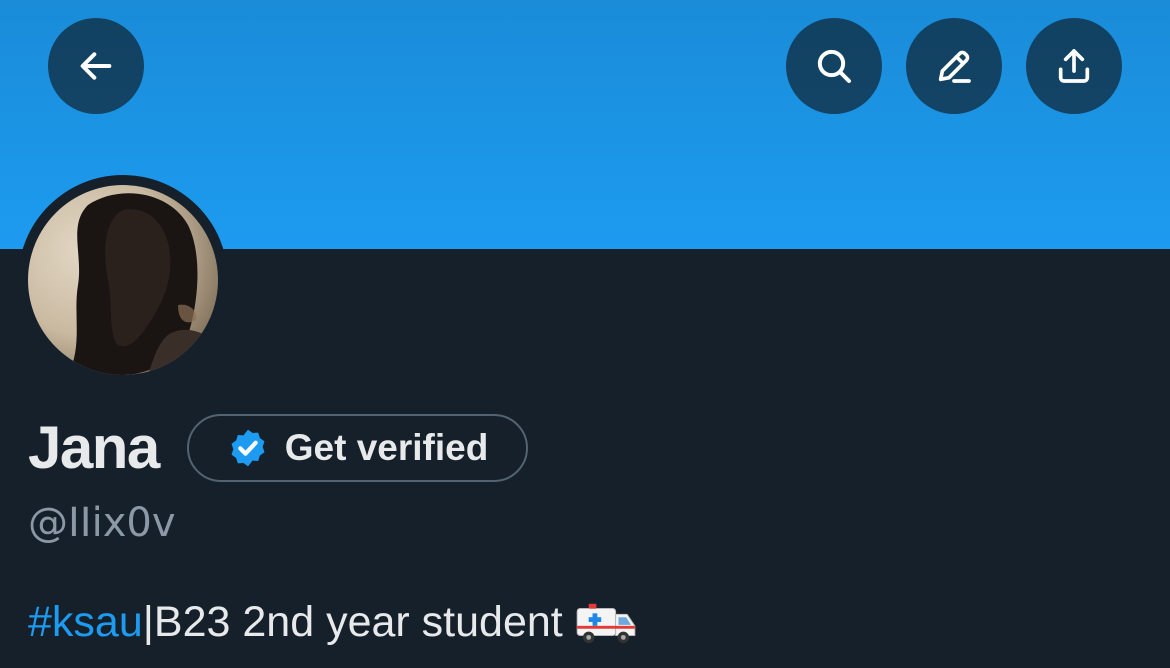 The image size is (1170, 668). What do you see at coordinates (102, 523) in the screenshot?
I see `username-handle: @IIix0v` at bounding box center [102, 523].